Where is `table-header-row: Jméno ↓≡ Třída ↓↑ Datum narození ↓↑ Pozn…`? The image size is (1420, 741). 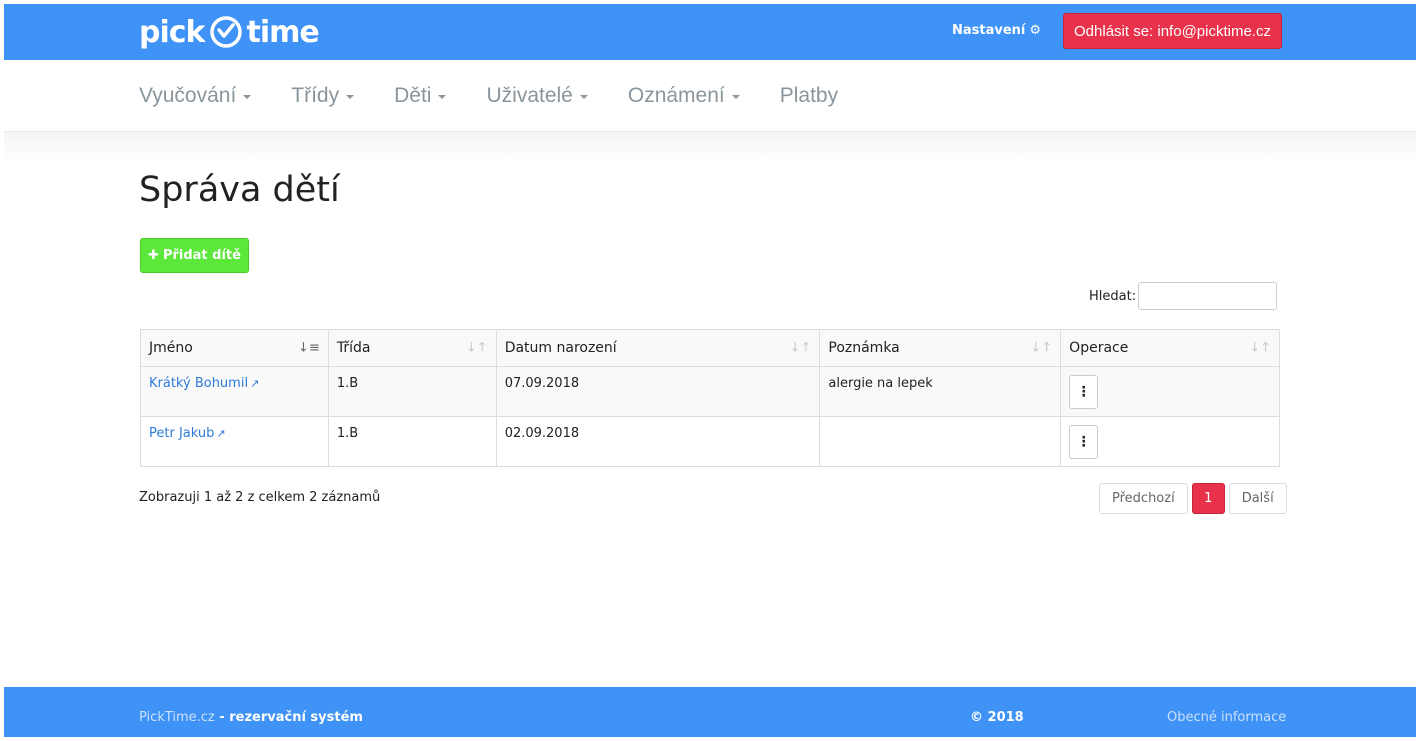
table-header-row: Jméno ↓≡ Třída ↓↑ Datum narození ↓↑ Pozn… is located at coordinates (710, 348).